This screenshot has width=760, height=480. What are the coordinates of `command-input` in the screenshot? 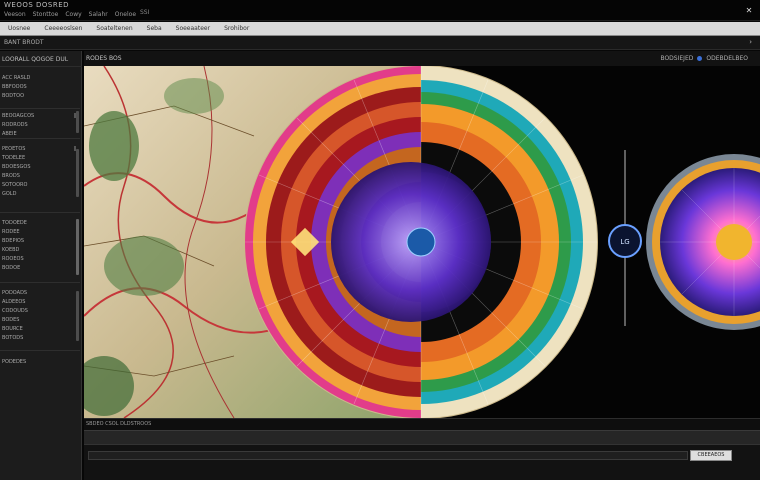 It's located at (388, 455).